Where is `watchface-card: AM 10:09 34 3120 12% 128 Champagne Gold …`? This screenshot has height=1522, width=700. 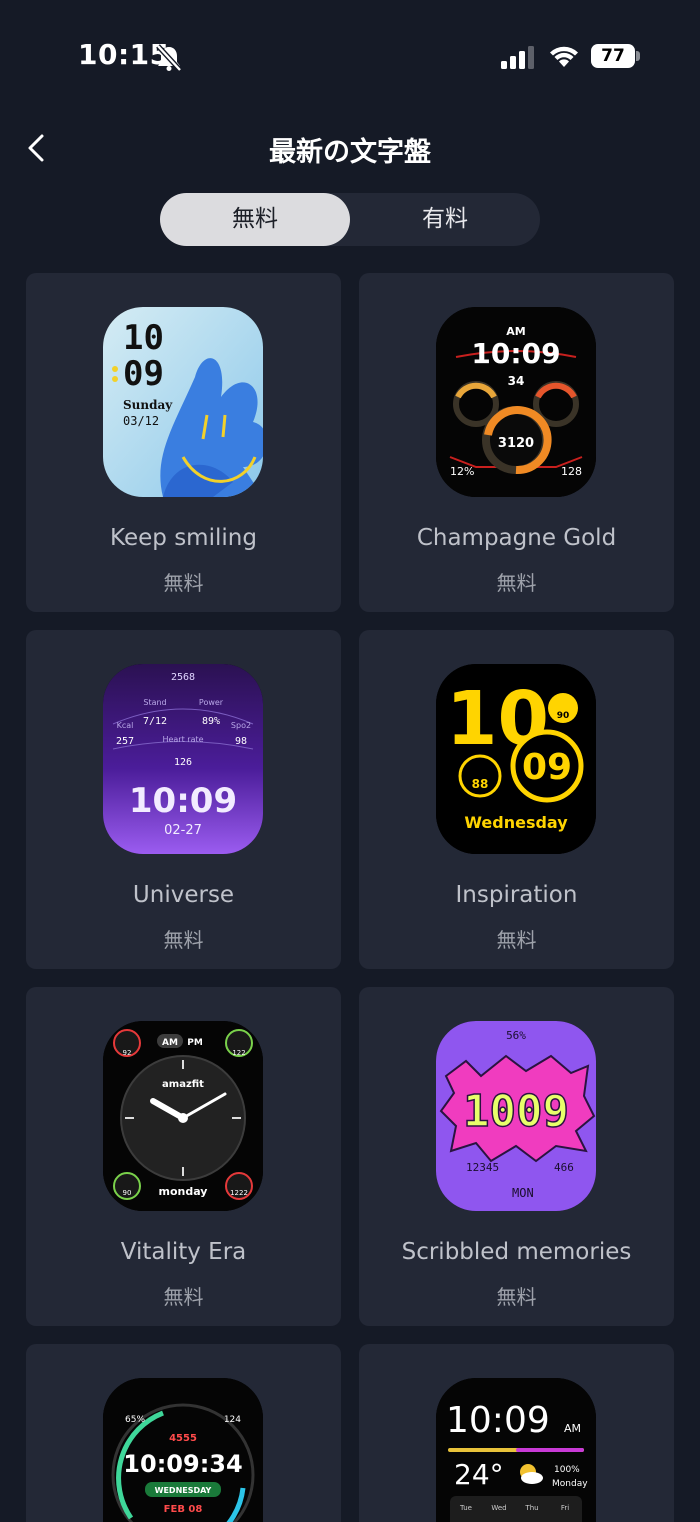
watchface-card: AM 10:09 34 3120 12% 128 Champagne Gold … is located at coordinates (516, 442).